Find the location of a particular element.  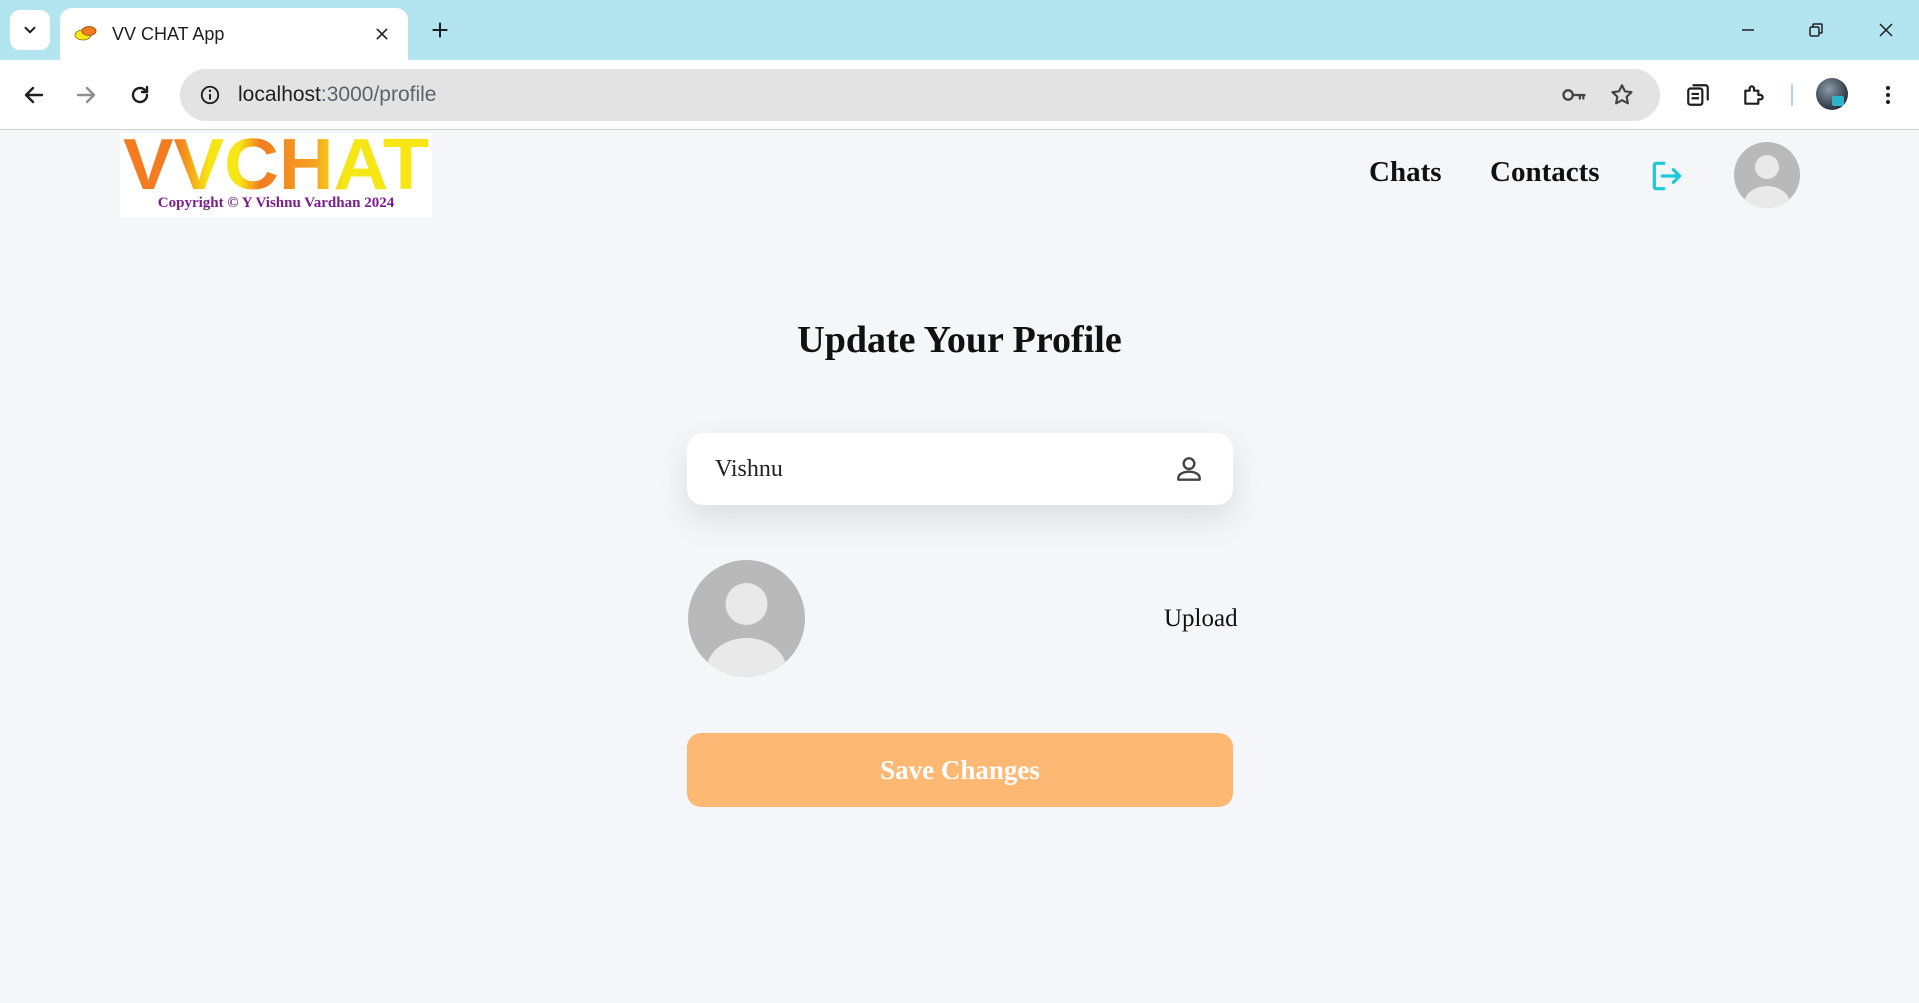

reload-icon is located at coordinates (140, 94).